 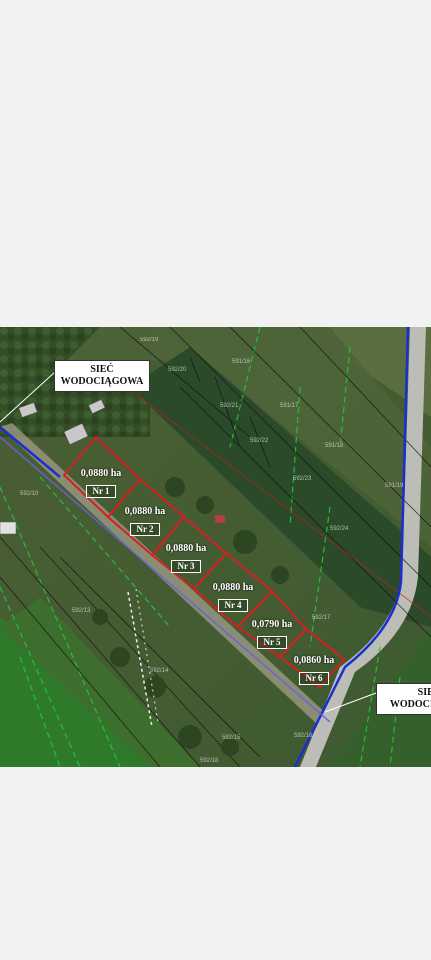 What do you see at coordinates (159, 671) in the screenshot?
I see `parcel-number: 592/14` at bounding box center [159, 671].